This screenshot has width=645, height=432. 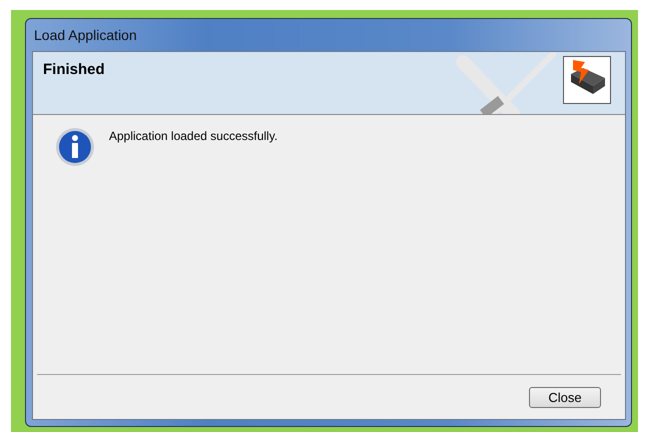 What do you see at coordinates (565, 397) in the screenshot?
I see `close-button: Close` at bounding box center [565, 397].